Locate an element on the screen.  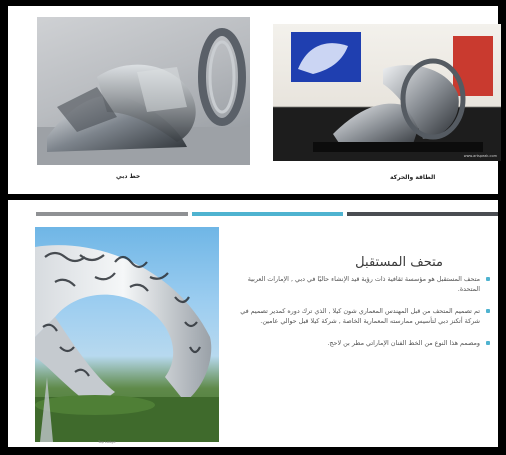
accent-band-blue is located at coordinates (267, 214).